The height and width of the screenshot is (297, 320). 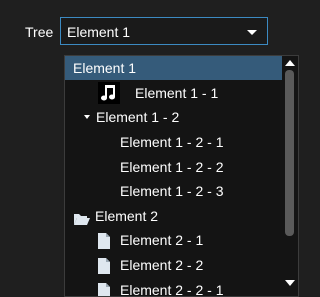 I want to click on tree-item-label: Element 1 - 2, so click(x=138, y=117).